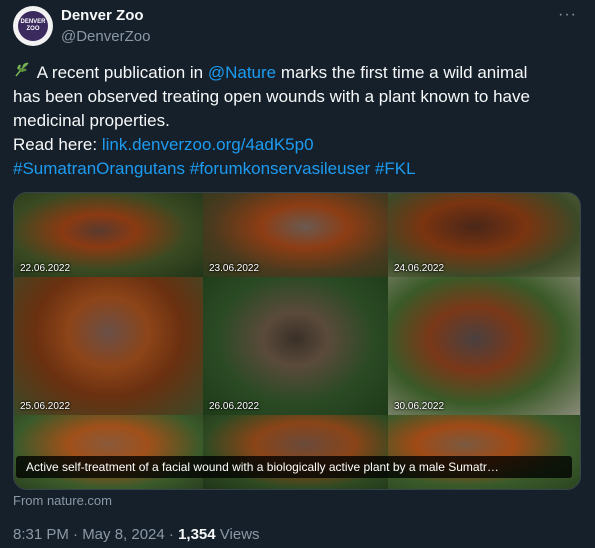 The height and width of the screenshot is (548, 595). I want to click on more-options-icon: ···, so click(567, 15).